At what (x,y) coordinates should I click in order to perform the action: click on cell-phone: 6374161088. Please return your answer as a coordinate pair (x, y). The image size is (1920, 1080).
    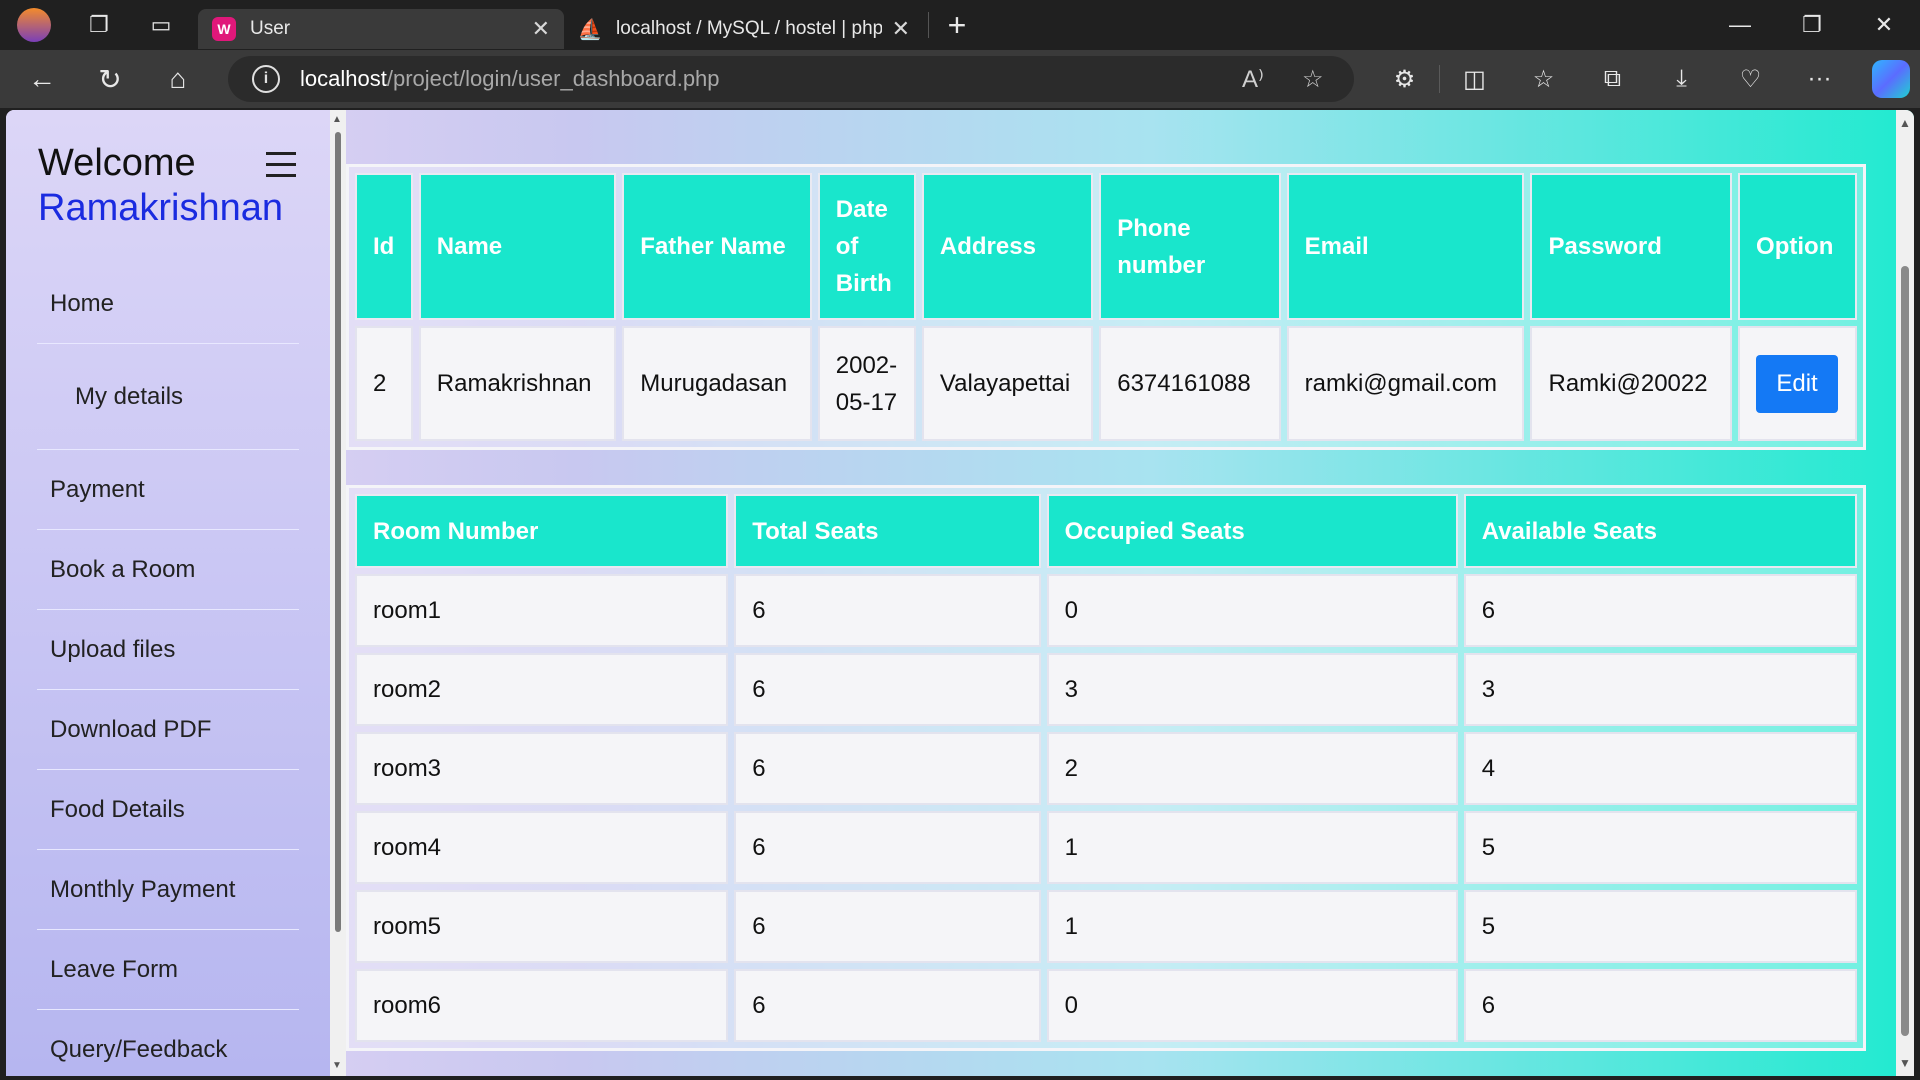
    Looking at the image, I should click on (1190, 383).